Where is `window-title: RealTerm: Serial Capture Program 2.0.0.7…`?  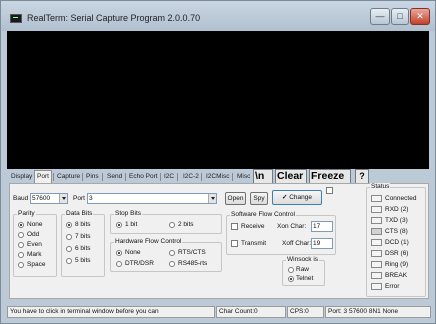 window-title: RealTerm: Serial Capture Program 2.0.0.7… is located at coordinates (114, 18).